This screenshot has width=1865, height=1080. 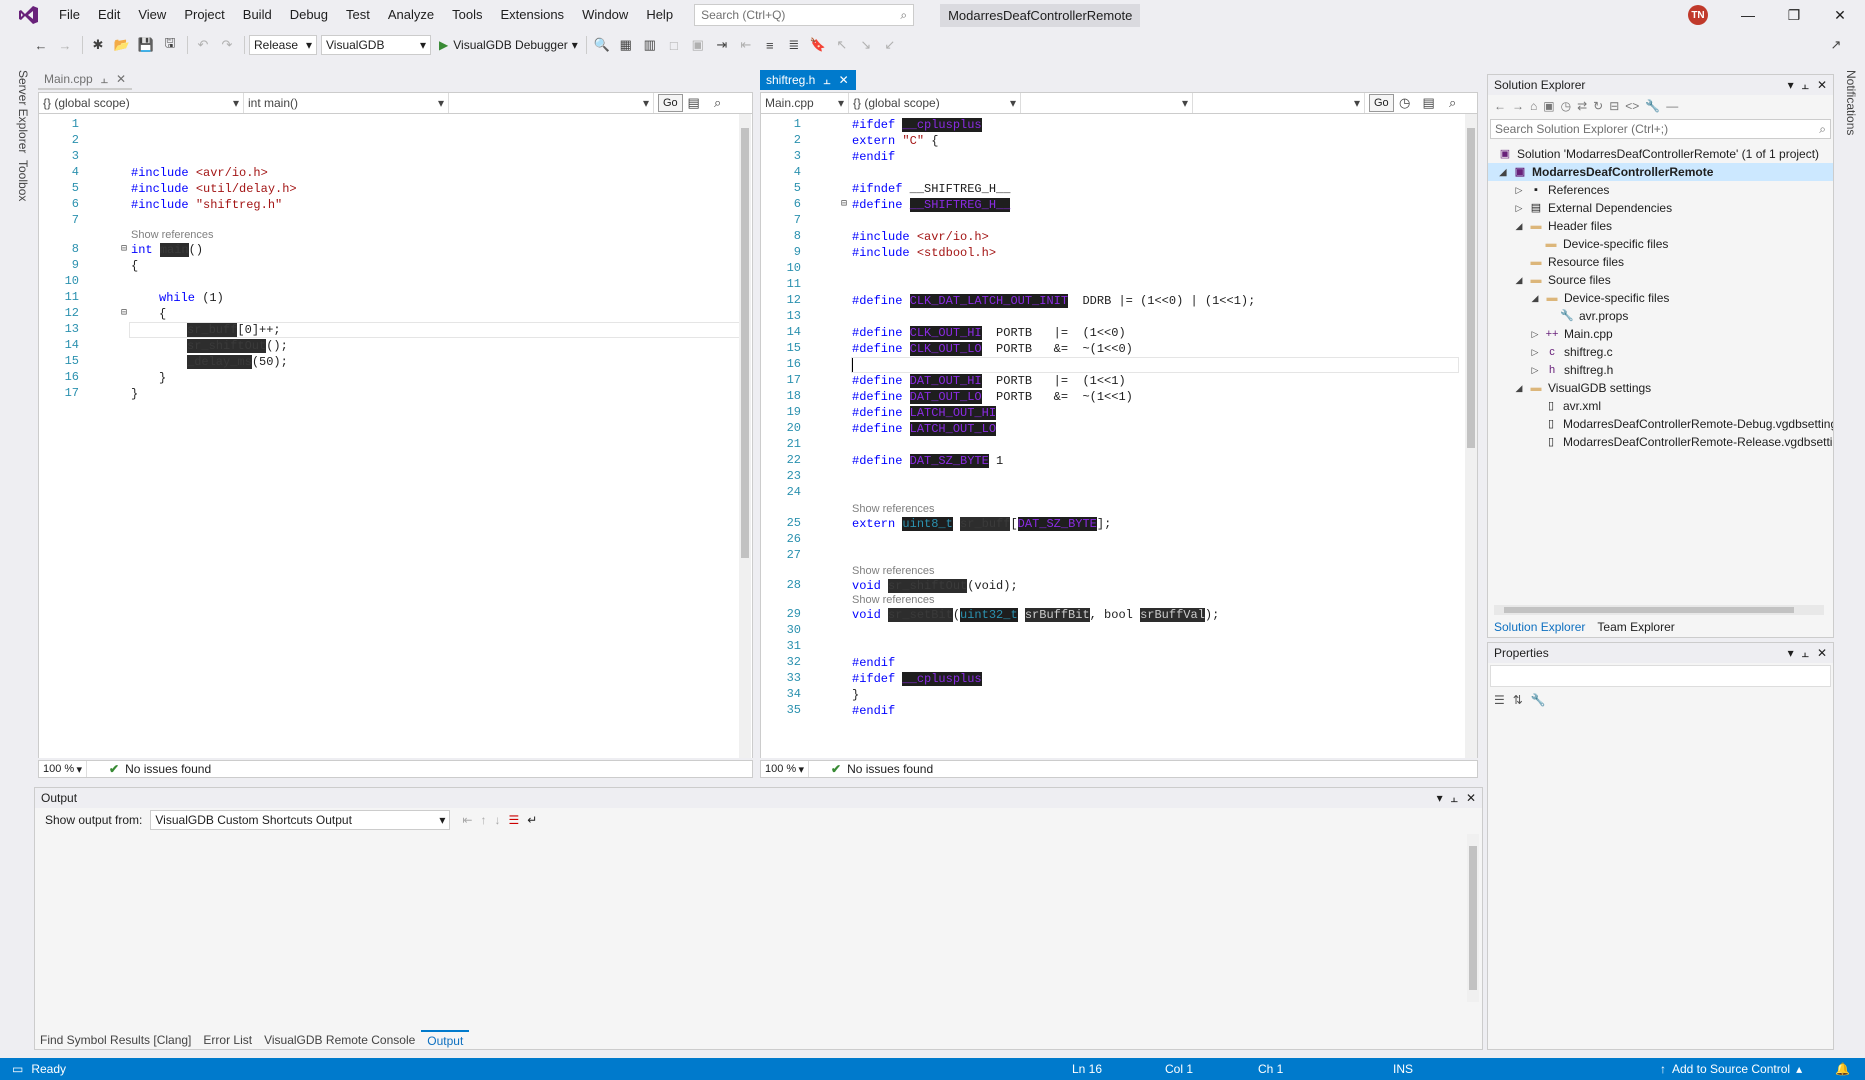 What do you see at coordinates (257, 15) in the screenshot?
I see `menu-build: Build` at bounding box center [257, 15].